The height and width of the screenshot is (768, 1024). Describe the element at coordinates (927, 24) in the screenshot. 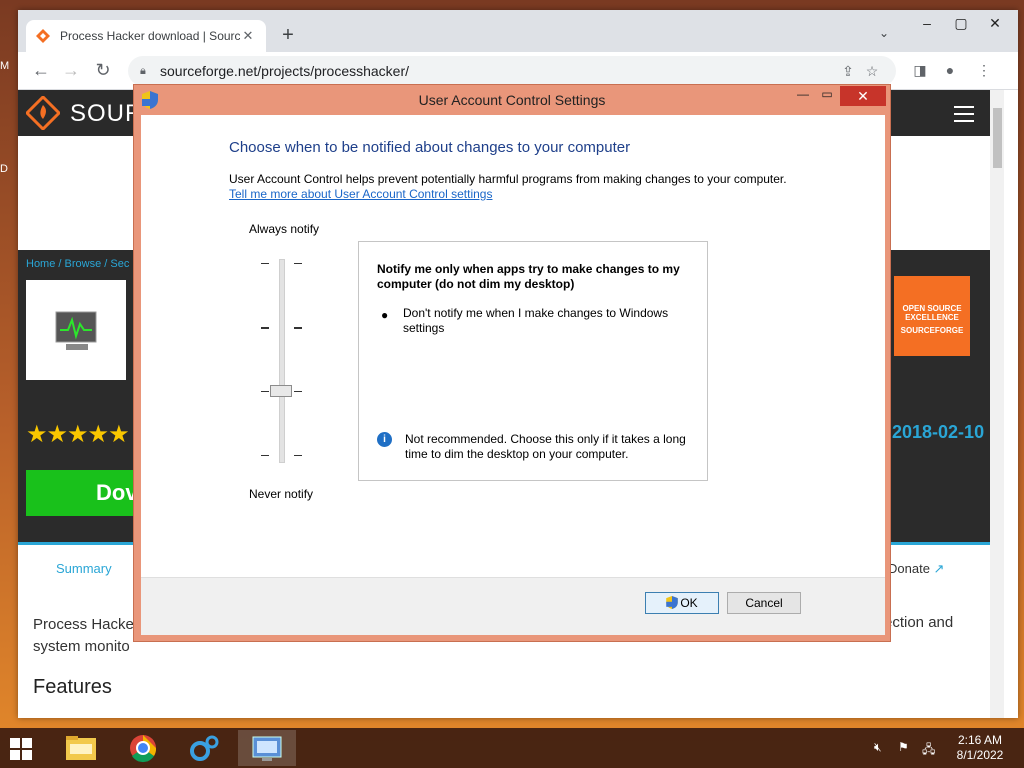

I see `minimize-button: –` at that location.